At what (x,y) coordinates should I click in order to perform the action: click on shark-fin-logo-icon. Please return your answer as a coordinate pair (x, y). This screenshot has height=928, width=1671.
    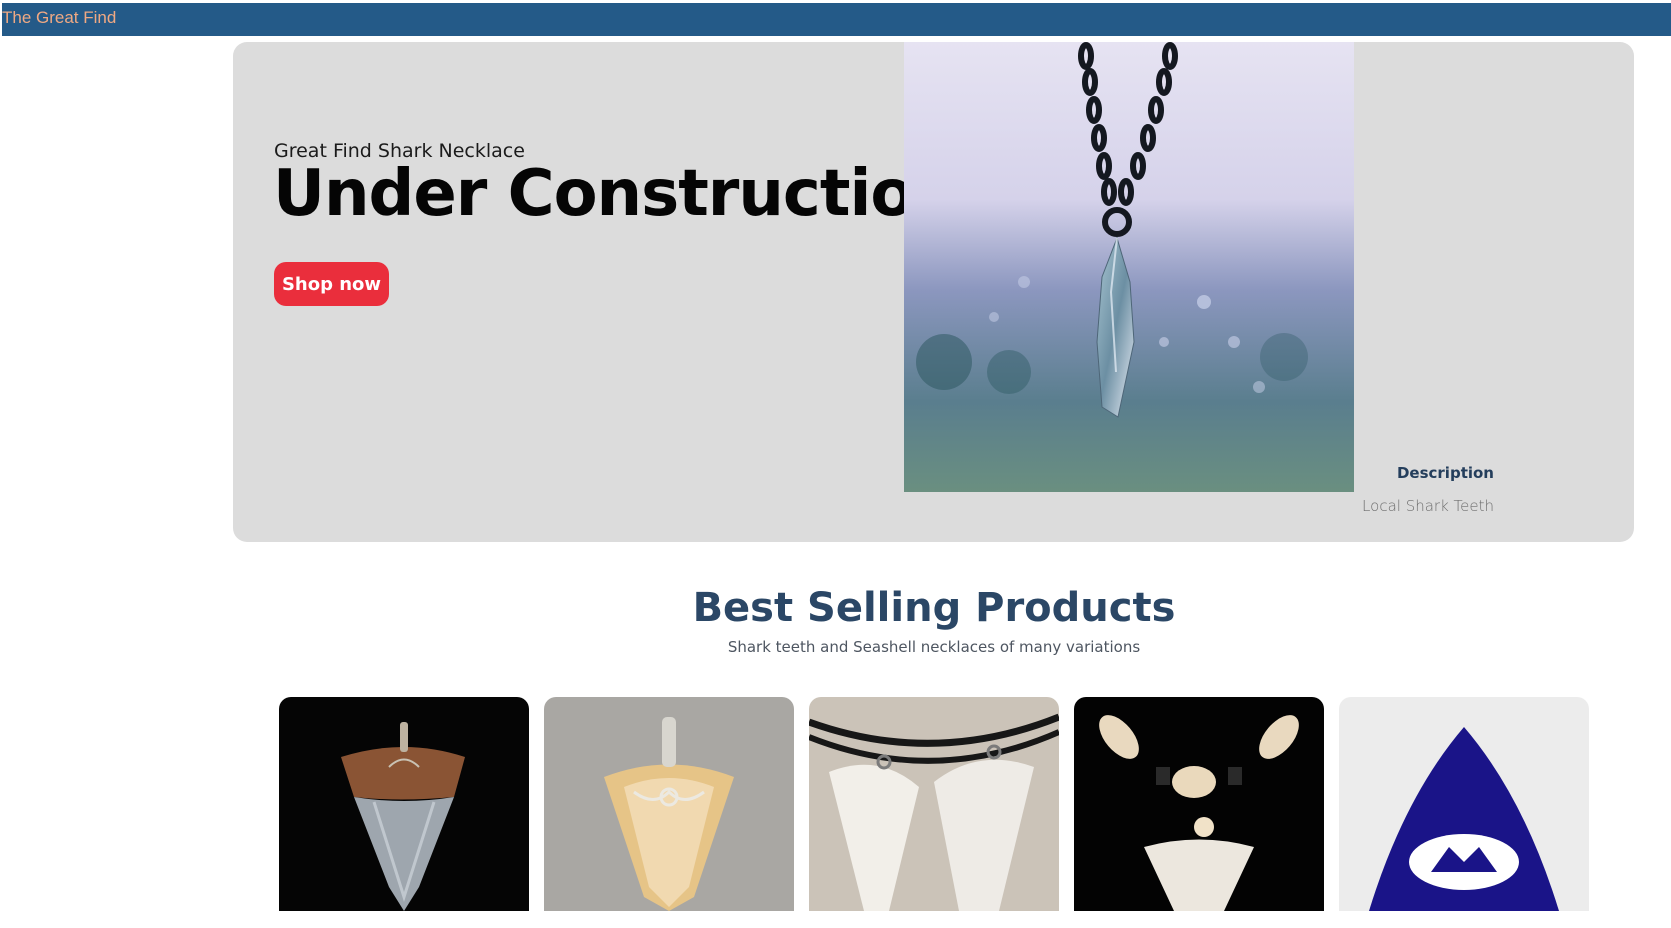
    Looking at the image, I should click on (1464, 804).